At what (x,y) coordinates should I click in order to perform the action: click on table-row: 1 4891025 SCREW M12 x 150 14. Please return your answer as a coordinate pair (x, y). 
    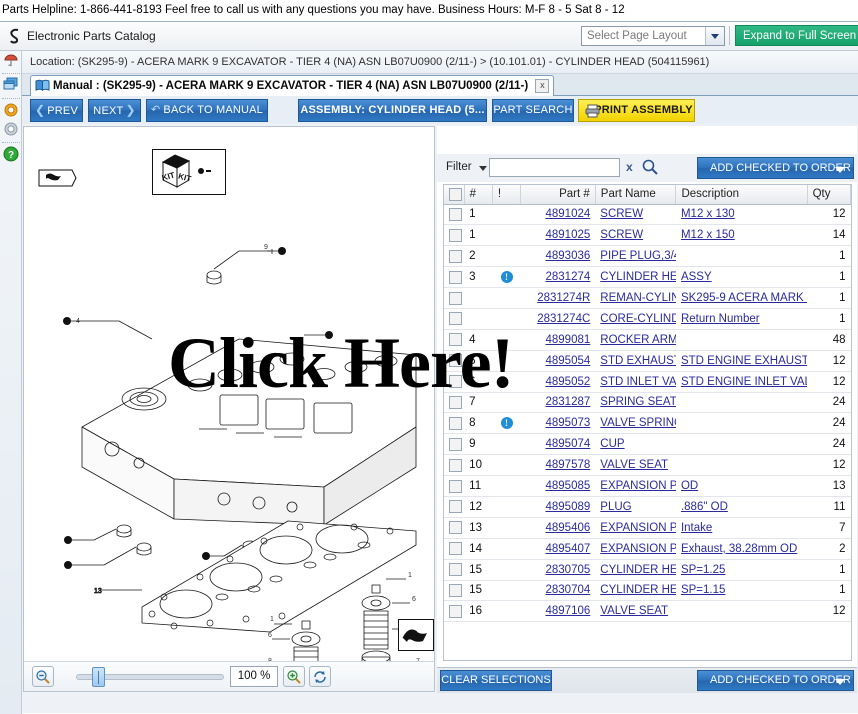
    Looking at the image, I should click on (647, 235).